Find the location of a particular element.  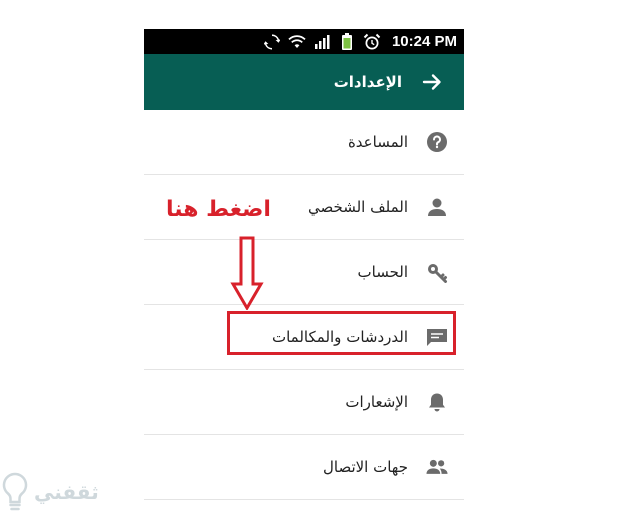

annotation-text: اضغط هنا is located at coordinates (218, 209).